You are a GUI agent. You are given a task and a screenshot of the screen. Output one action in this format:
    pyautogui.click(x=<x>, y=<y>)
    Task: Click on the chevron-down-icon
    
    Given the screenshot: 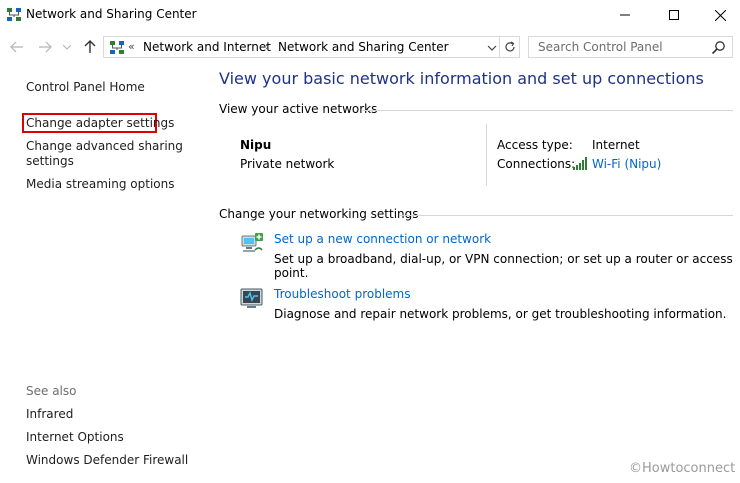 What is the action you would take?
    pyautogui.click(x=67, y=47)
    